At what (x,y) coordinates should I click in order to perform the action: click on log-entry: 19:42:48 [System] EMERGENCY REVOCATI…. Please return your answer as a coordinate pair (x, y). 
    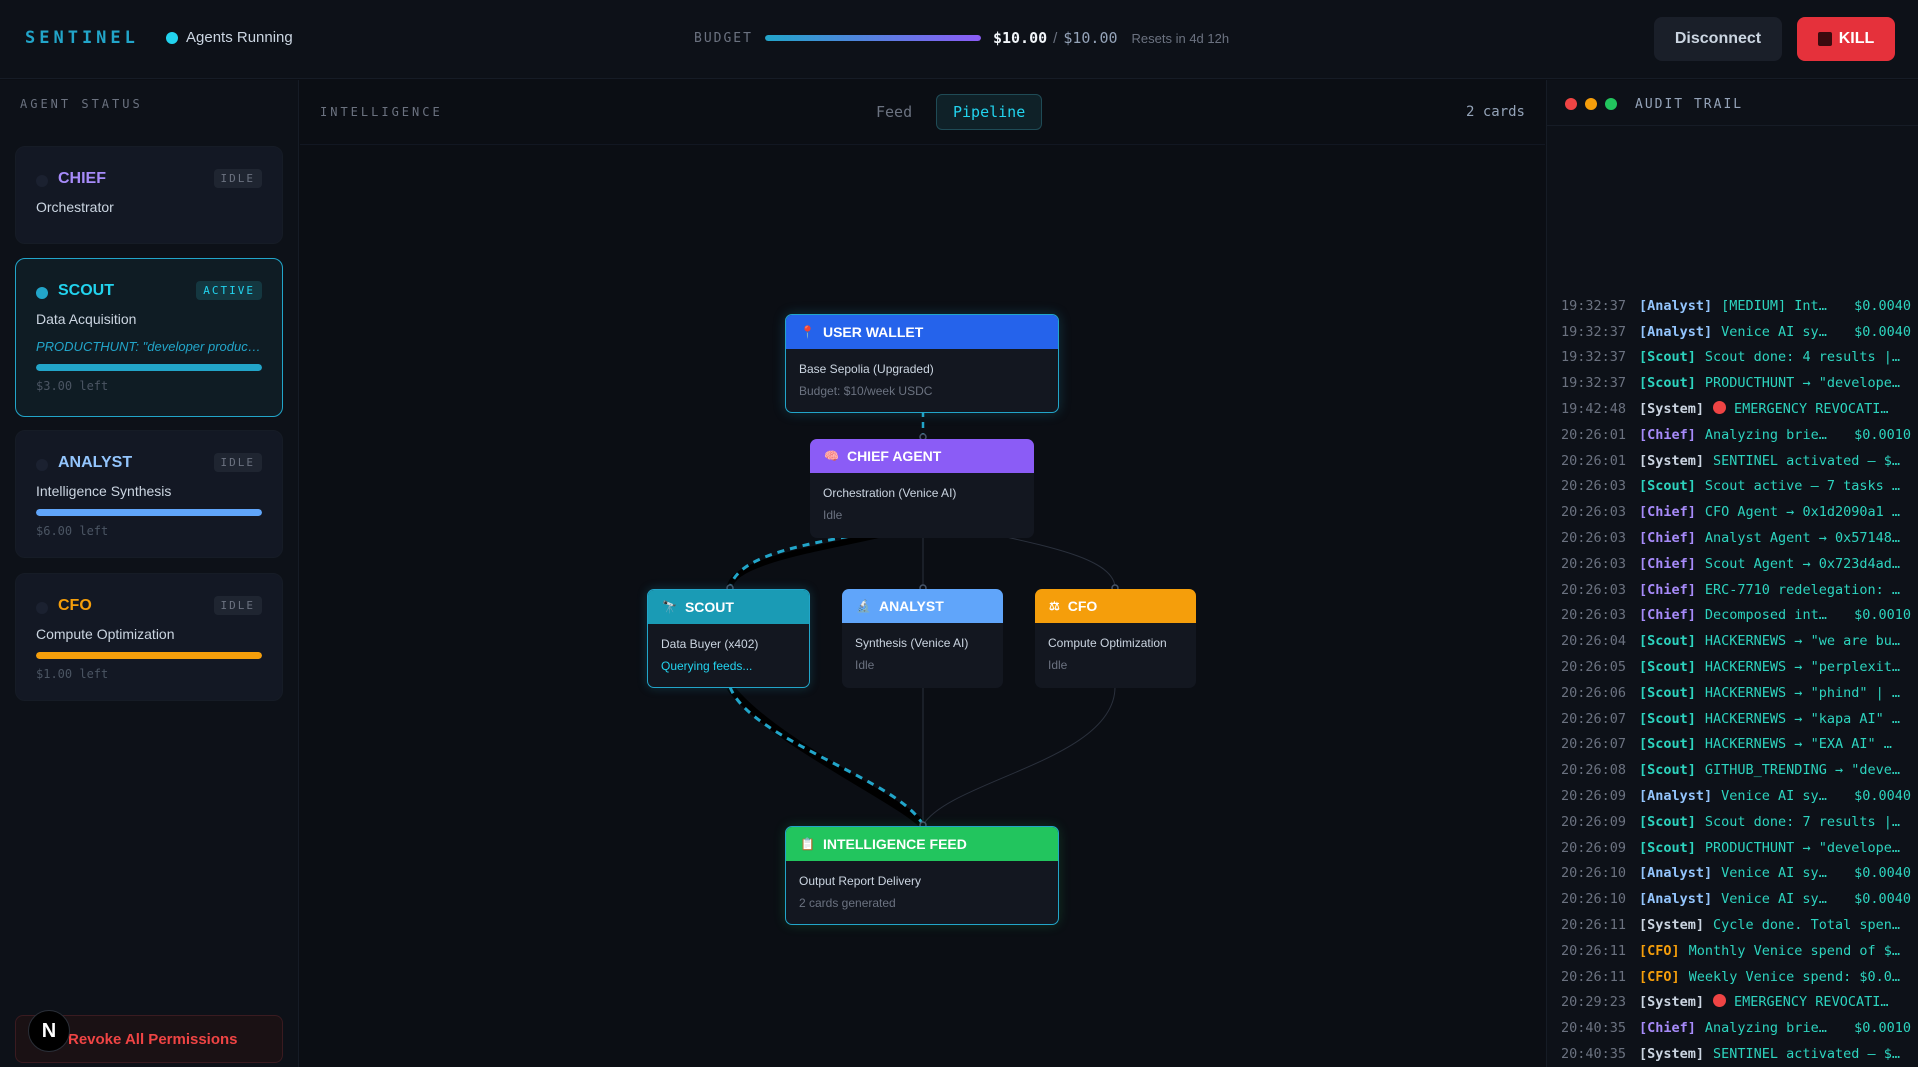
    Looking at the image, I should click on (1736, 409).